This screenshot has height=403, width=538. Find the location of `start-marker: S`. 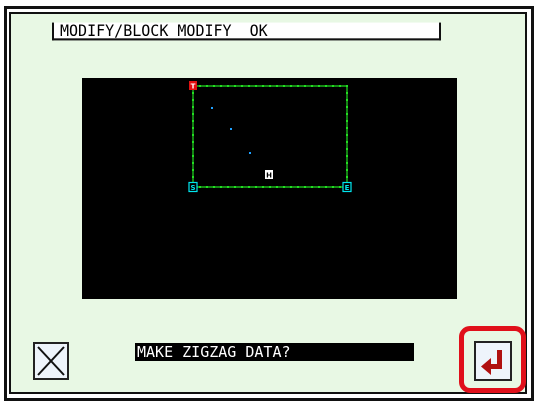

start-marker: S is located at coordinates (193, 187).